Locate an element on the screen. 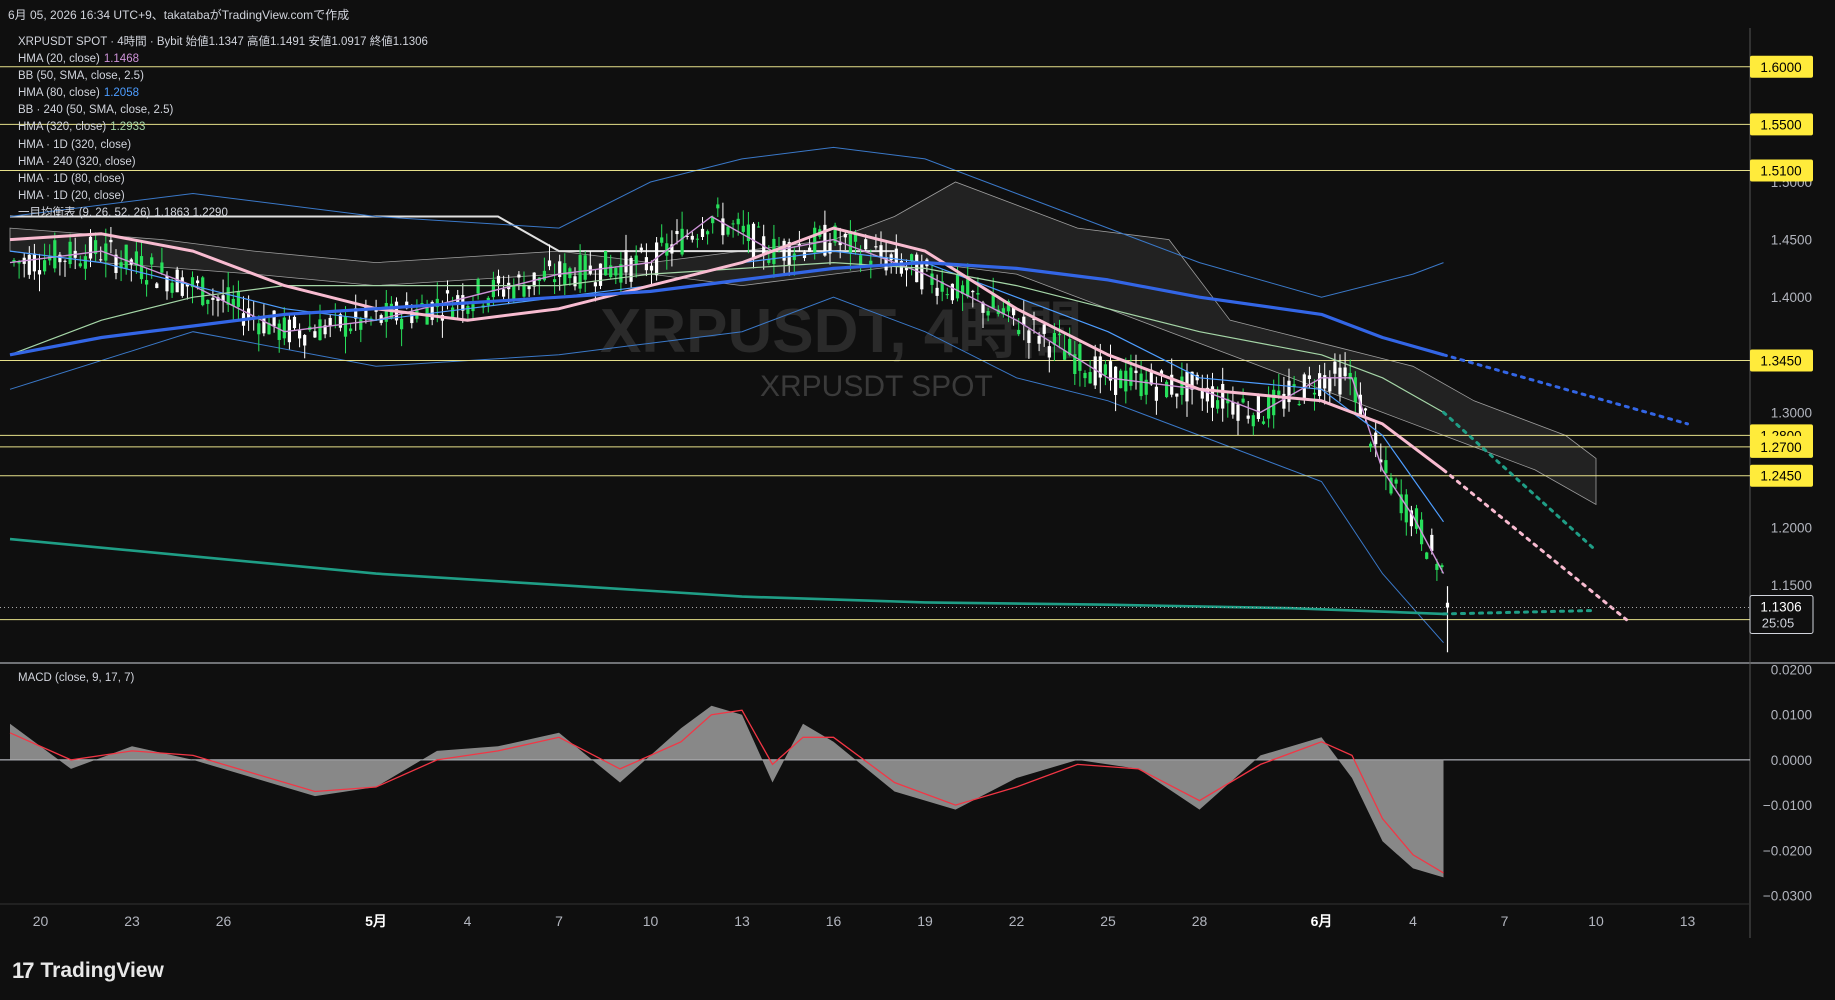 Image resolution: width=1835 pixels, height=1000 pixels. time-tick-label: 13 is located at coordinates (742, 921).